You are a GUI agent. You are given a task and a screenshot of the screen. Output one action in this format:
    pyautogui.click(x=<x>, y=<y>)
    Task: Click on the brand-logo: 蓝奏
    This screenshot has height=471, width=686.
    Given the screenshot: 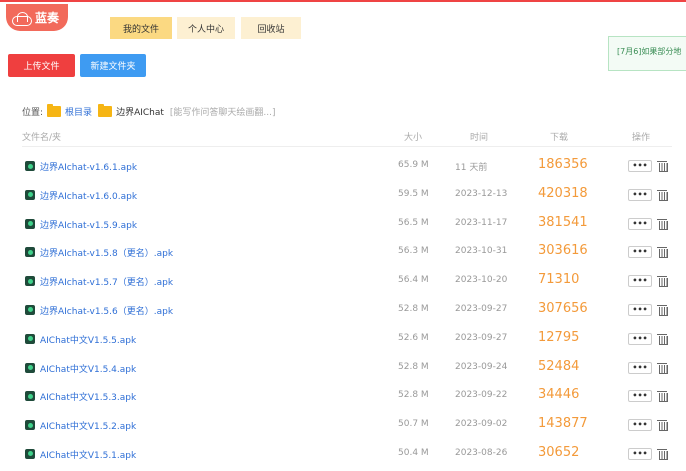 What is the action you would take?
    pyautogui.click(x=37, y=17)
    